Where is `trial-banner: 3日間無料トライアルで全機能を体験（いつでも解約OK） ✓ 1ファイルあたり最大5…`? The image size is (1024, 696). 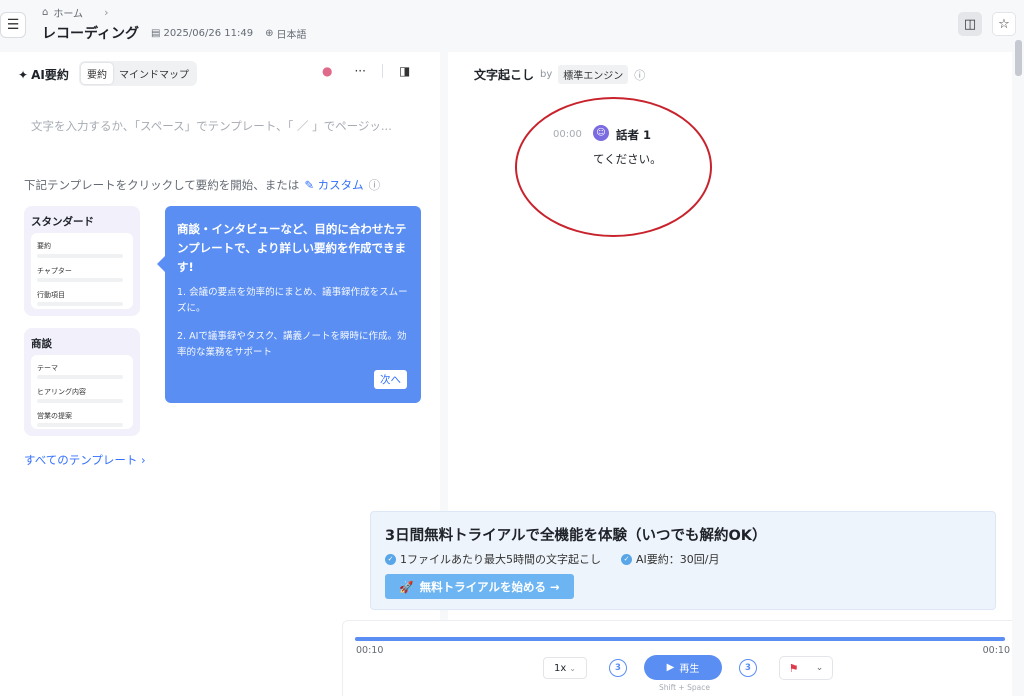
trial-banner: 3日間無料トライアルで全機能を体験（いつでも解約OK） ✓ 1ファイルあたり最大5… is located at coordinates (683, 560).